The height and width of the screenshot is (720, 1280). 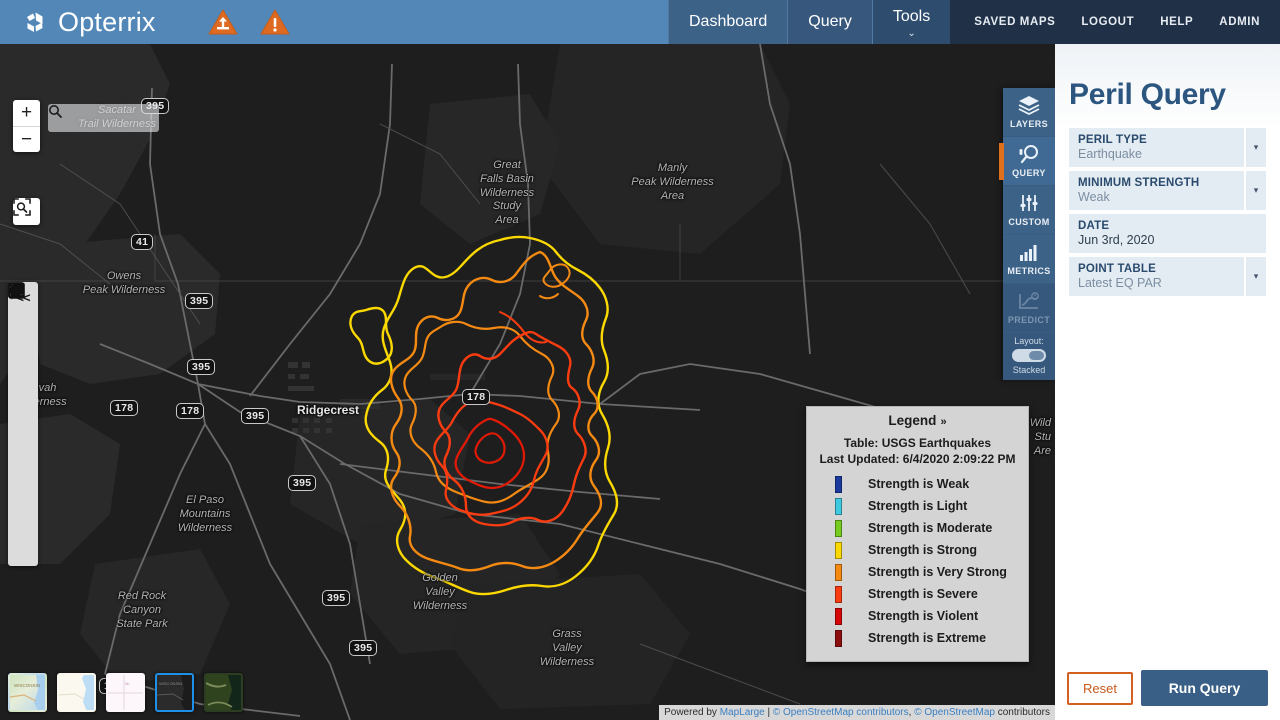 I want to click on rail-layout-control: Layout: Stacked, so click(x=1029, y=356).